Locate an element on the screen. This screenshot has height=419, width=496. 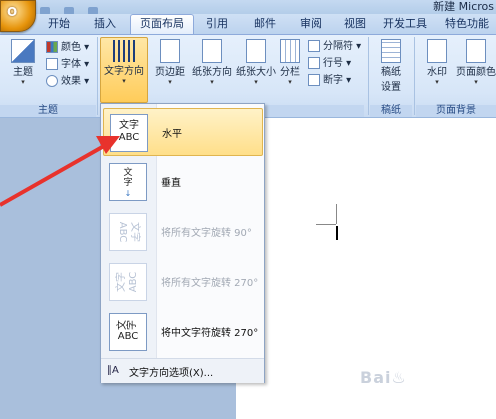
office-button: O is located at coordinates (18, 16).